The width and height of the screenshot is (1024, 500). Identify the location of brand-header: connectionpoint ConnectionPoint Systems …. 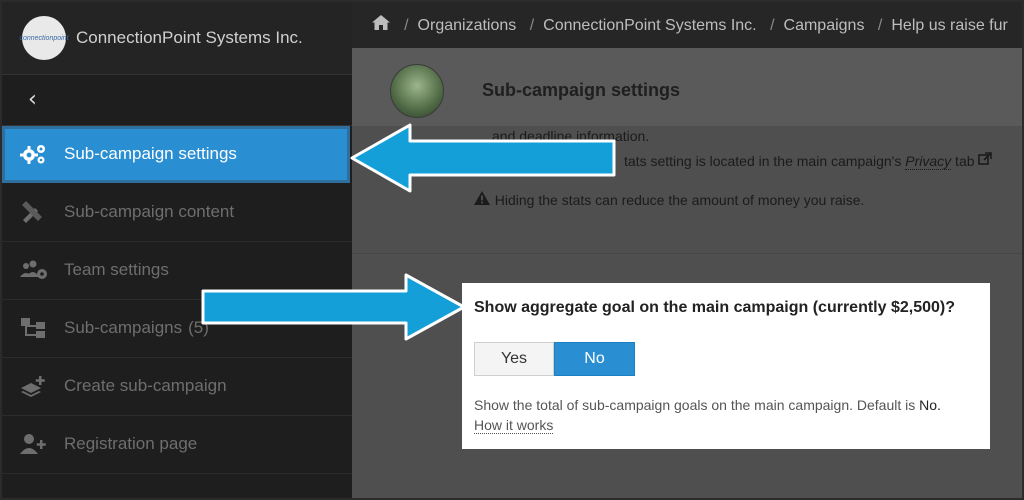
(177, 38).